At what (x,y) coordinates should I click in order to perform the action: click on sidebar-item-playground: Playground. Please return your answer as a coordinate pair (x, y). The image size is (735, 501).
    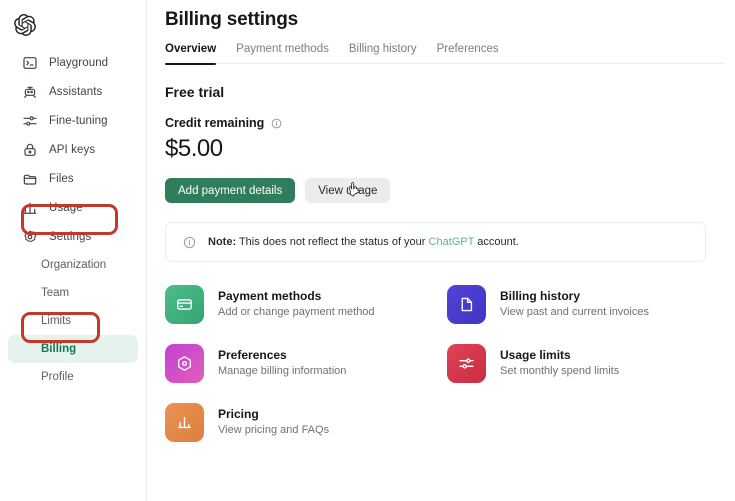
    Looking at the image, I should click on (73, 62).